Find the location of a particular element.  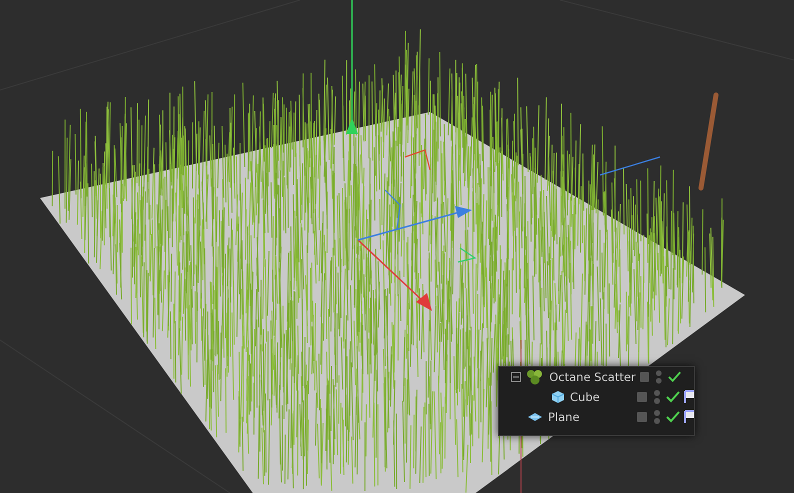

z-axis-arrow is located at coordinates (415, 223).